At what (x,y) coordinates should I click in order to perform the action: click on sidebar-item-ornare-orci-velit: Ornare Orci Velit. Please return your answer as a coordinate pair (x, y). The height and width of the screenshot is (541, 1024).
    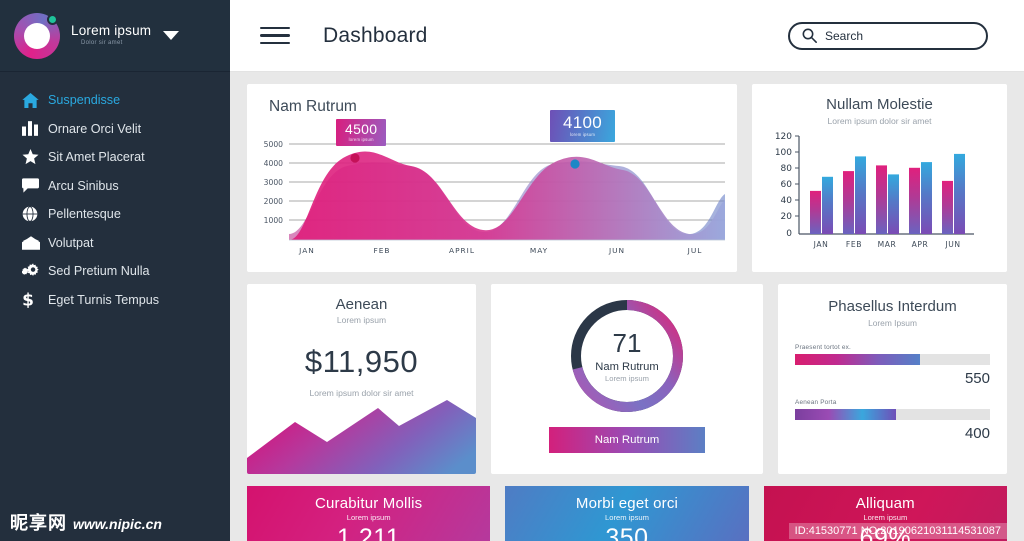
    Looking at the image, I should click on (115, 129).